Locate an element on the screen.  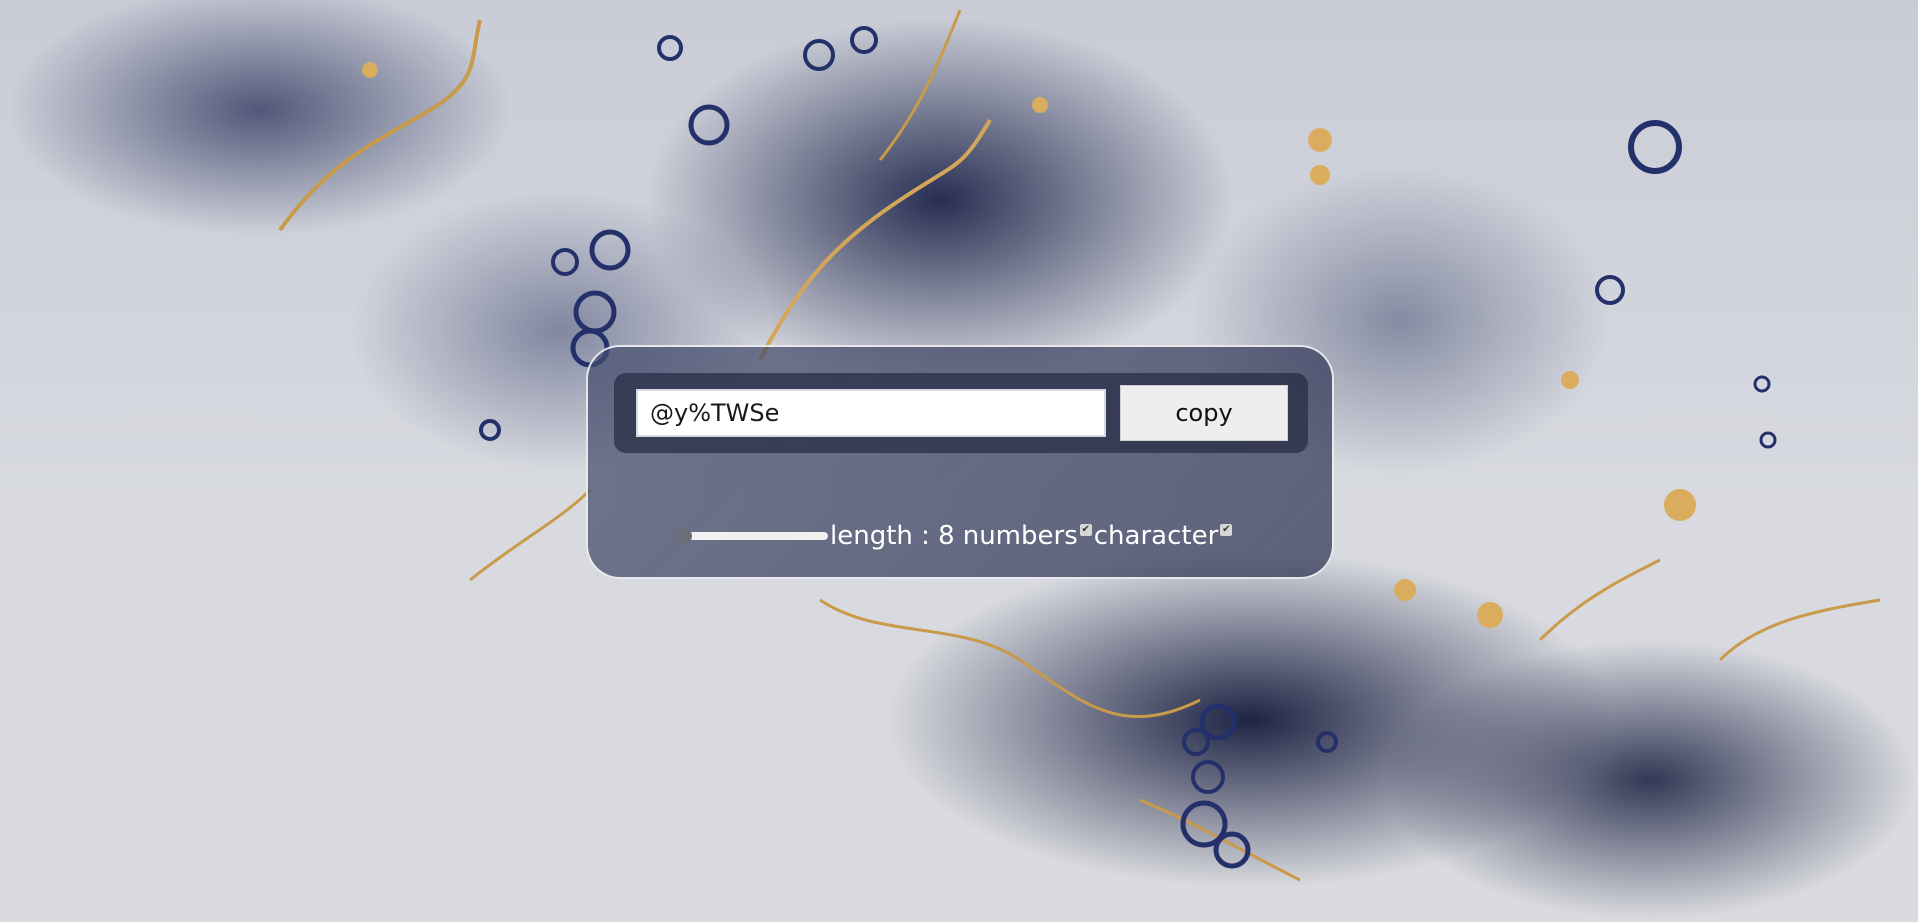
password-field is located at coordinates (871, 413).